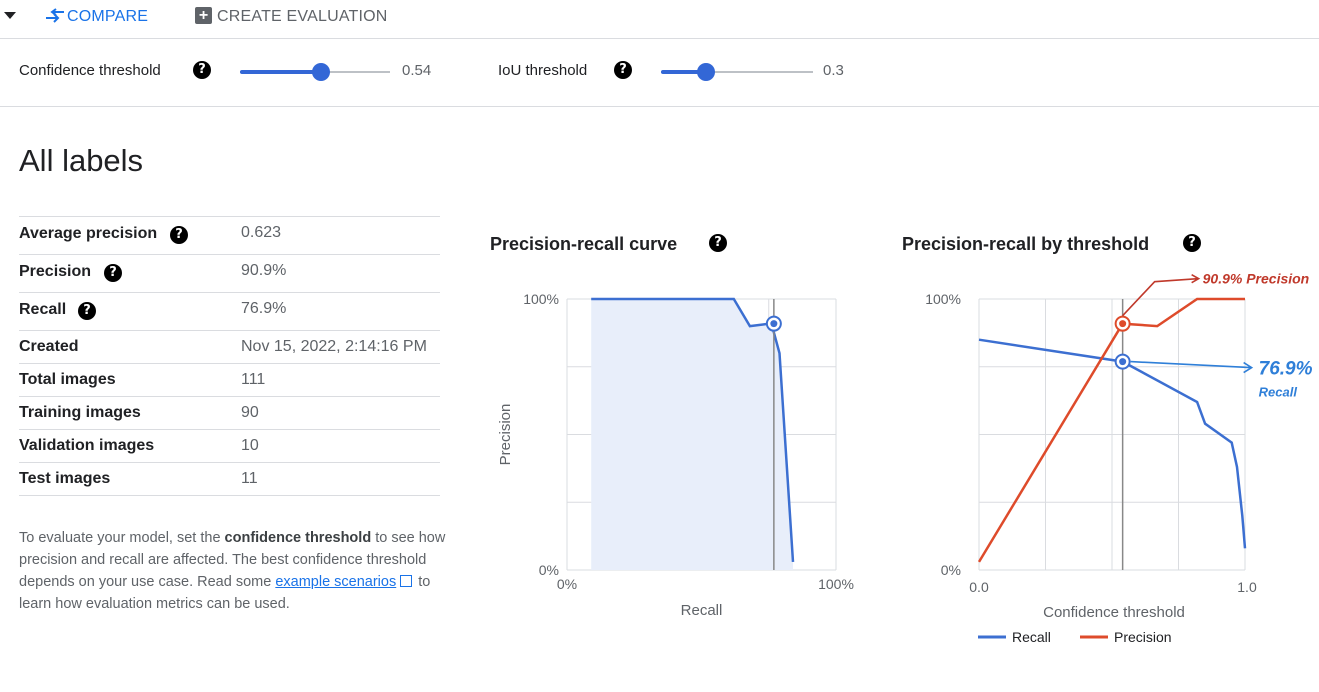 The height and width of the screenshot is (692, 1319). I want to click on x-axis-label: Confidence threshold, so click(1114, 612).